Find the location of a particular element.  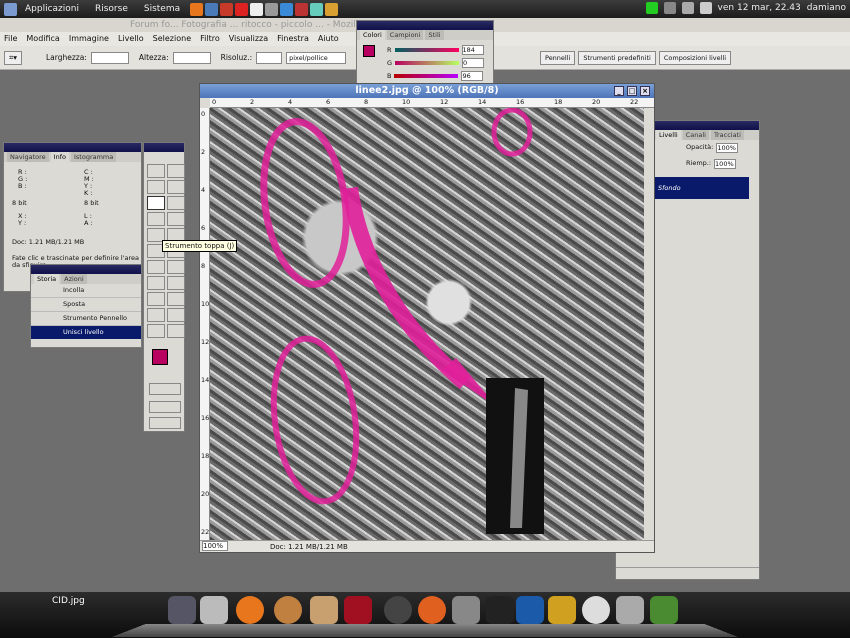

green-slider is located at coordinates (427, 62).